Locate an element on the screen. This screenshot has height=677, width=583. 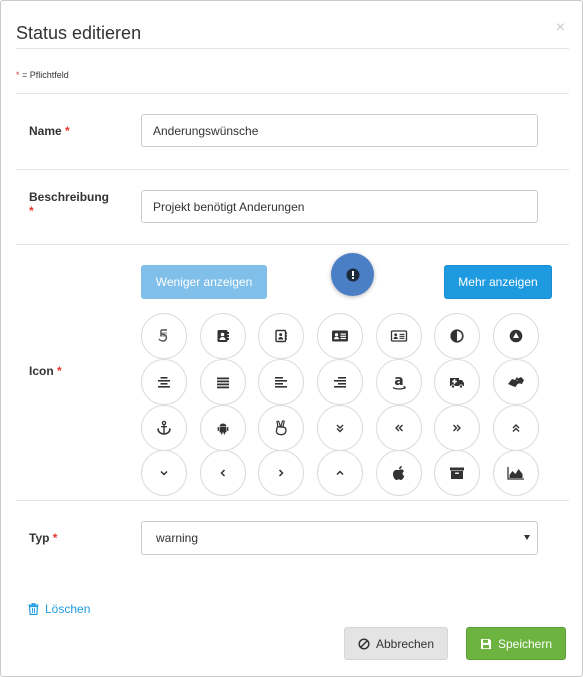
angle-up-icon is located at coordinates (340, 473).